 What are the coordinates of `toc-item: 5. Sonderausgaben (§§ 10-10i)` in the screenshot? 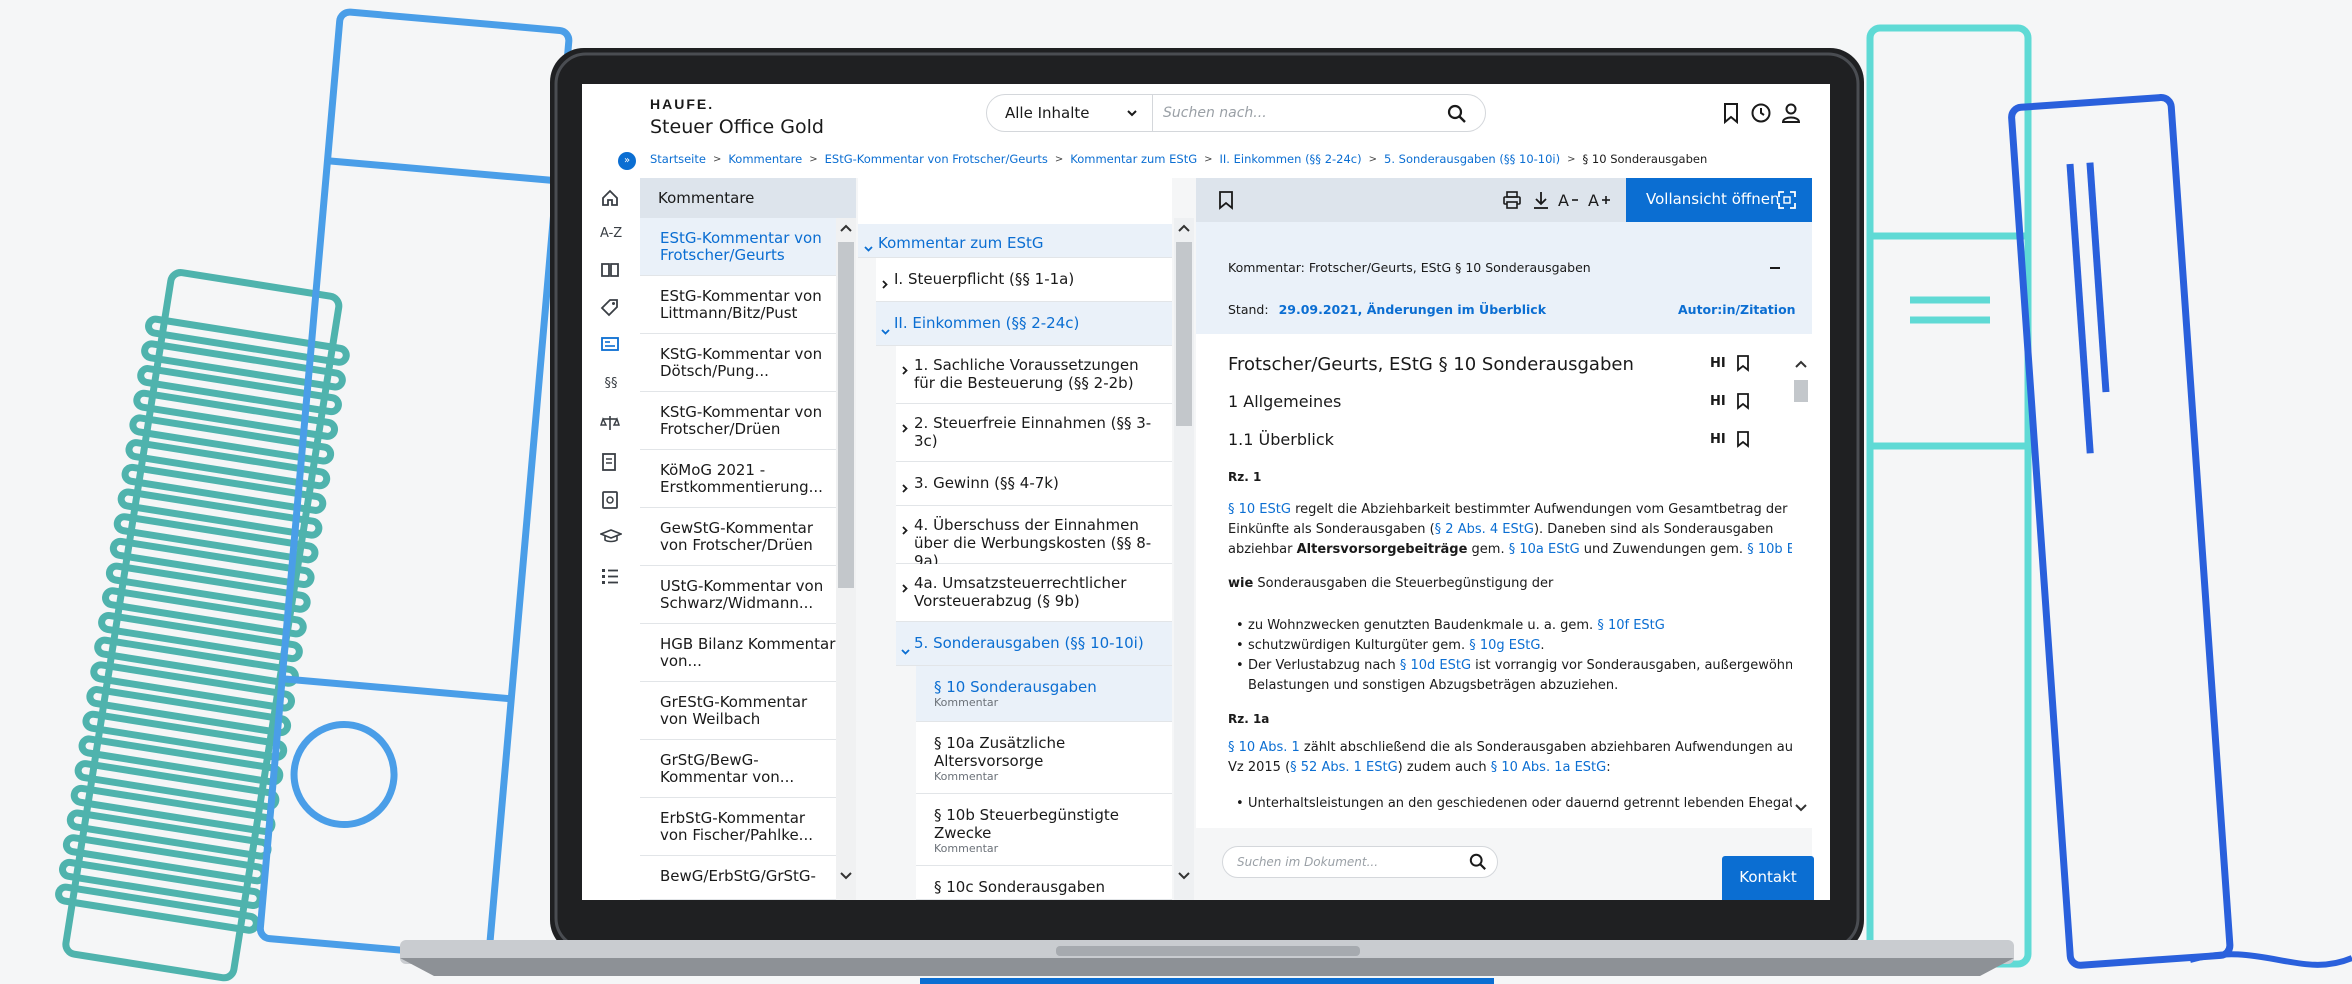 It's located at (1034, 644).